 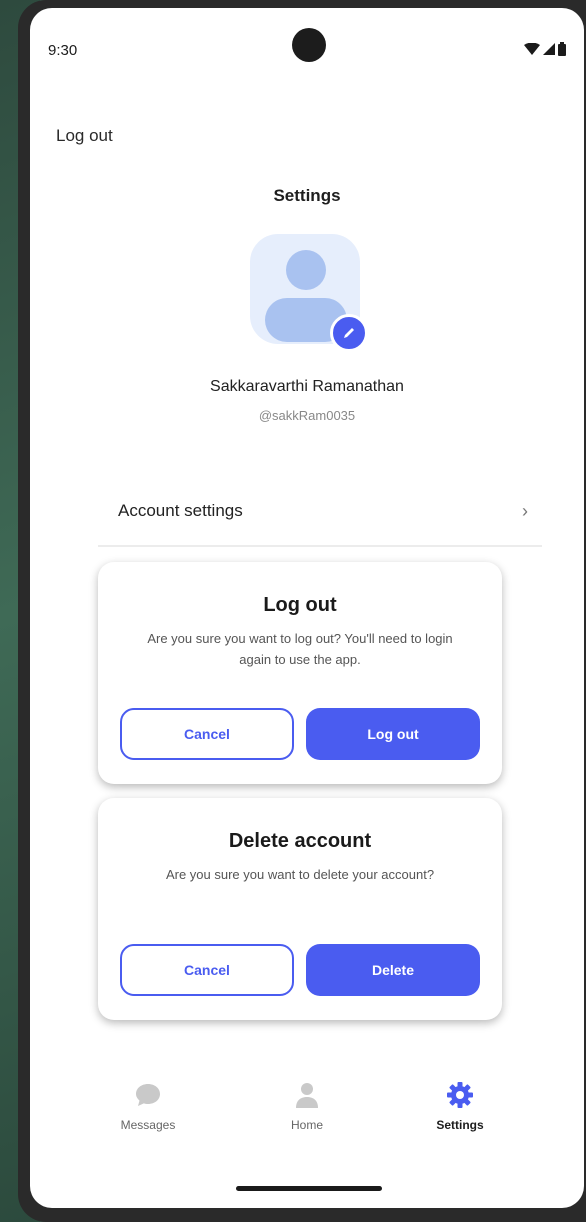 I want to click on pencil-icon, so click(x=349, y=333).